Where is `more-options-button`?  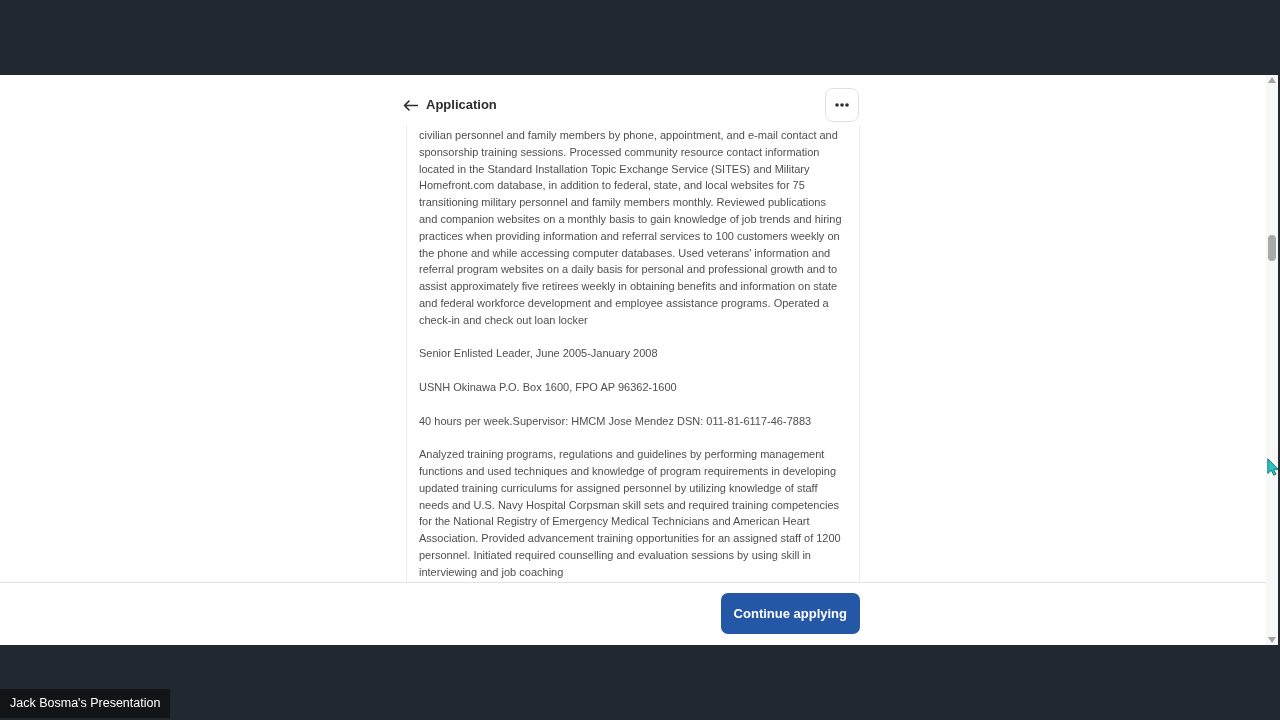
more-options-button is located at coordinates (842, 105).